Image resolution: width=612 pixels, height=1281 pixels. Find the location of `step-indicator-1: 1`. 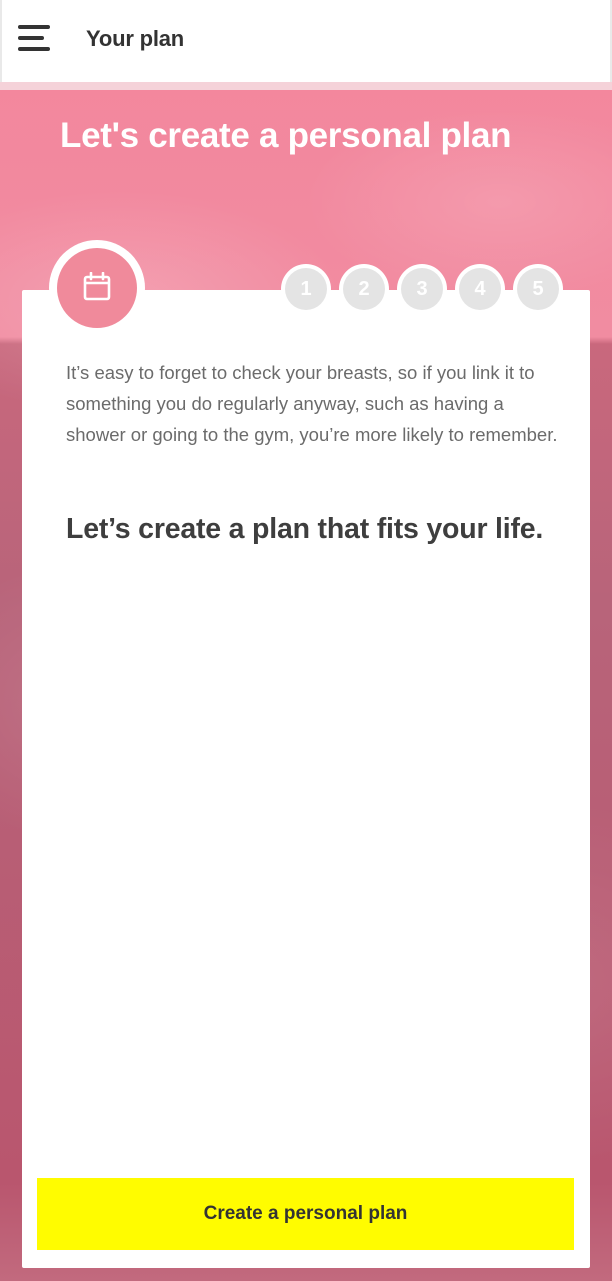

step-indicator-1: 1 is located at coordinates (306, 289).